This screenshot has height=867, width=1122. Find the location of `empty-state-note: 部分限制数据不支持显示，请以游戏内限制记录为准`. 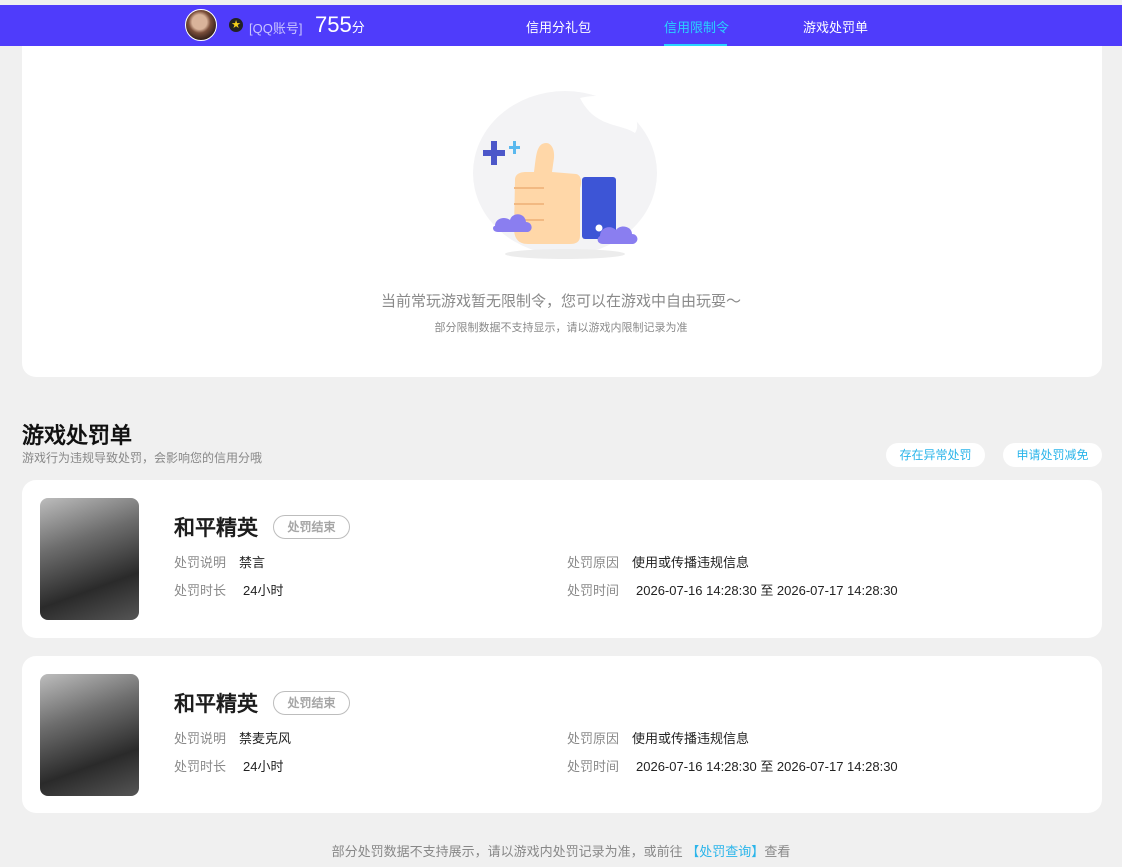

empty-state-note: 部分限制数据不支持显示，请以游戏内限制记录为准 is located at coordinates (561, 328).